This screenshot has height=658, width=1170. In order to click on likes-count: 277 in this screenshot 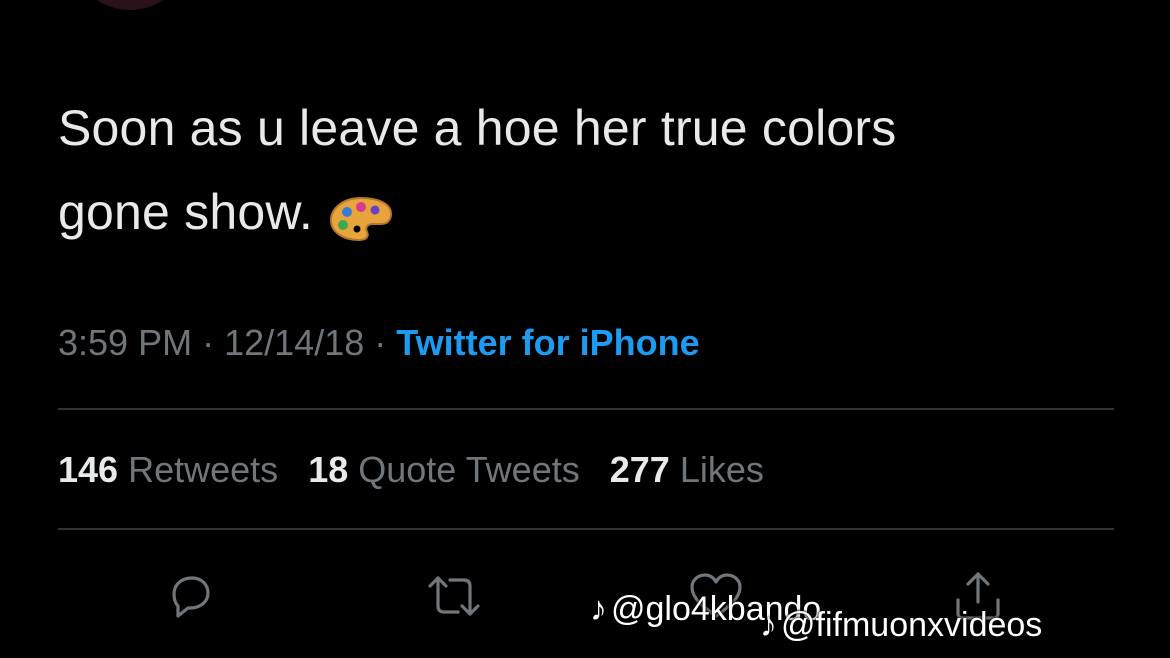, I will do `click(639, 469)`.